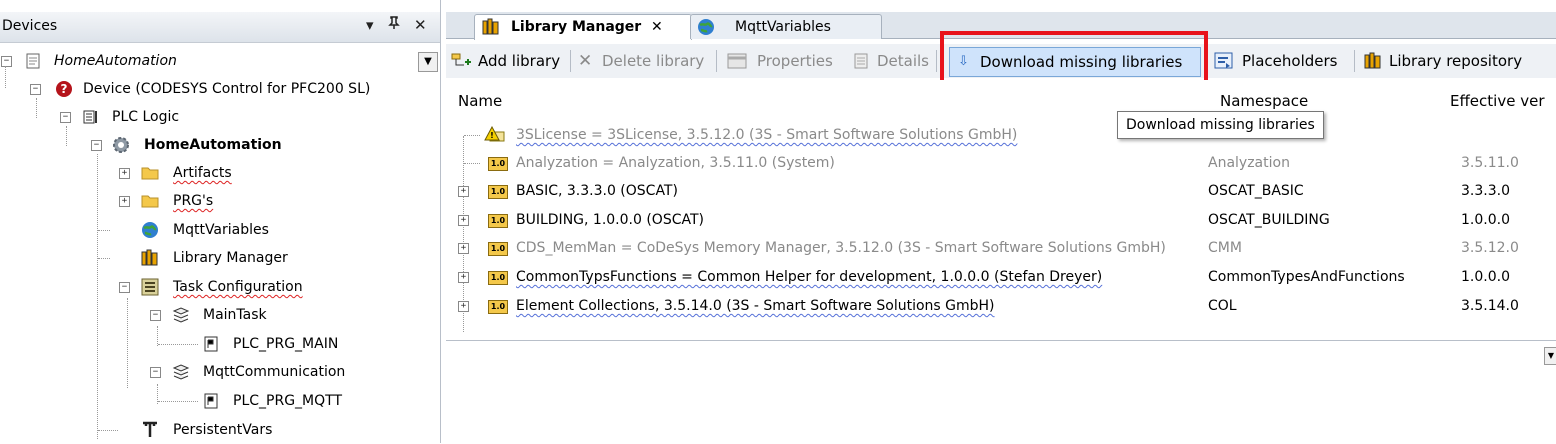 This screenshot has height=444, width=1556. Describe the element at coordinates (33, 61) in the screenshot. I see `project-icon` at that location.